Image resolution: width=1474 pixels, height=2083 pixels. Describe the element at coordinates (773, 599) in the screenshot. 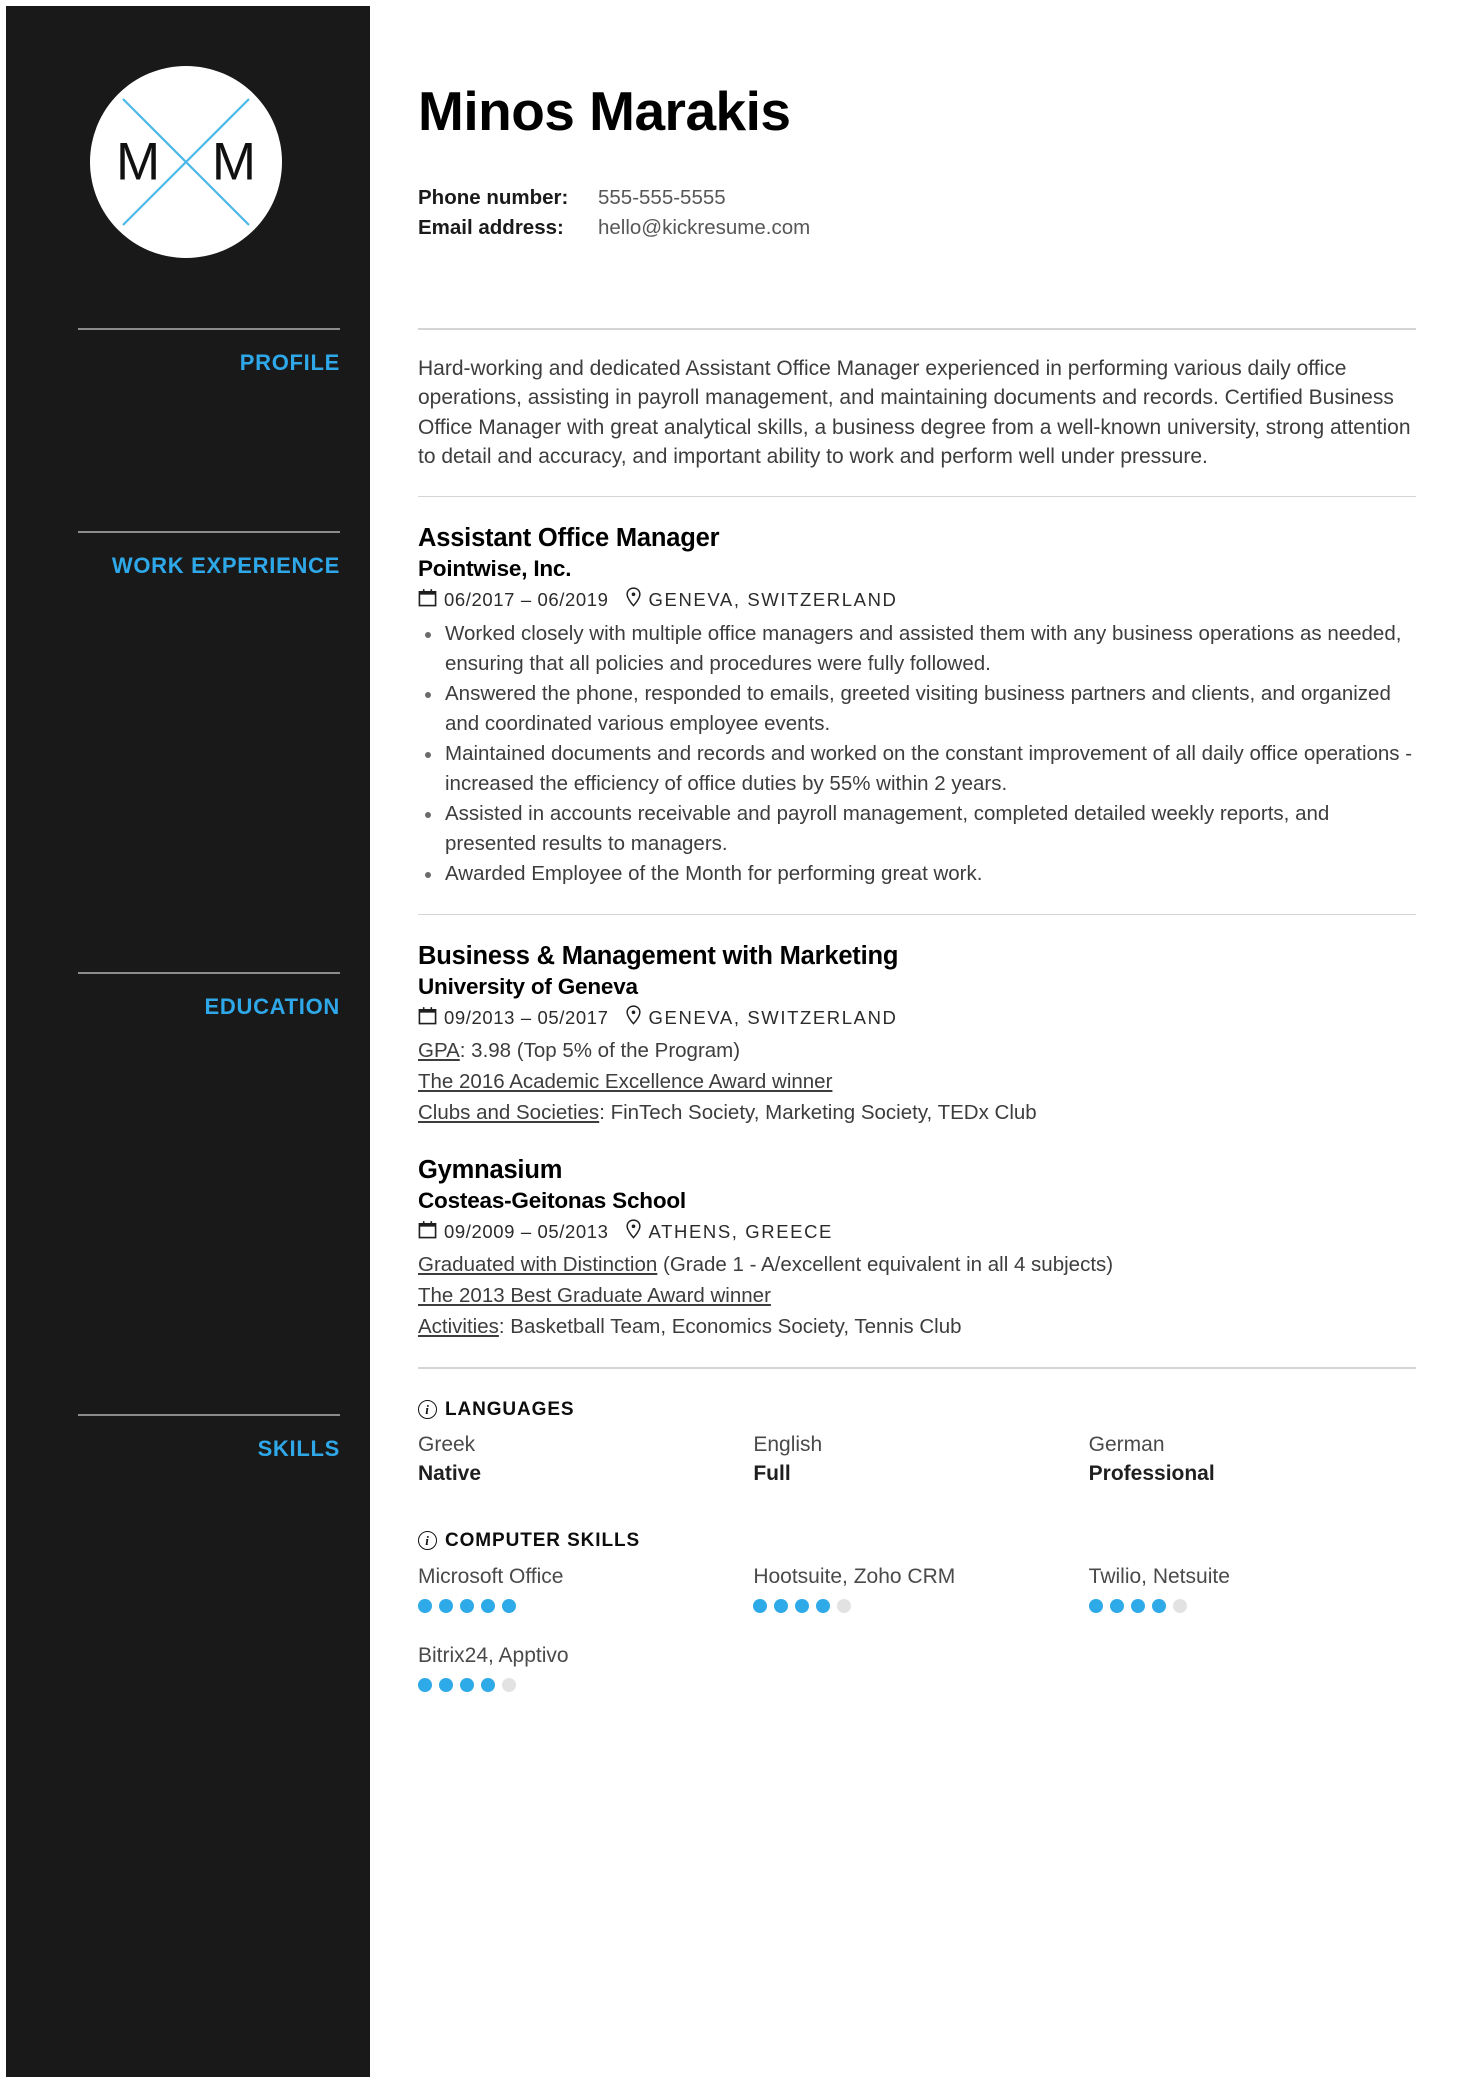

I see `job-location: GENEVA, SWITZERLAND` at that location.